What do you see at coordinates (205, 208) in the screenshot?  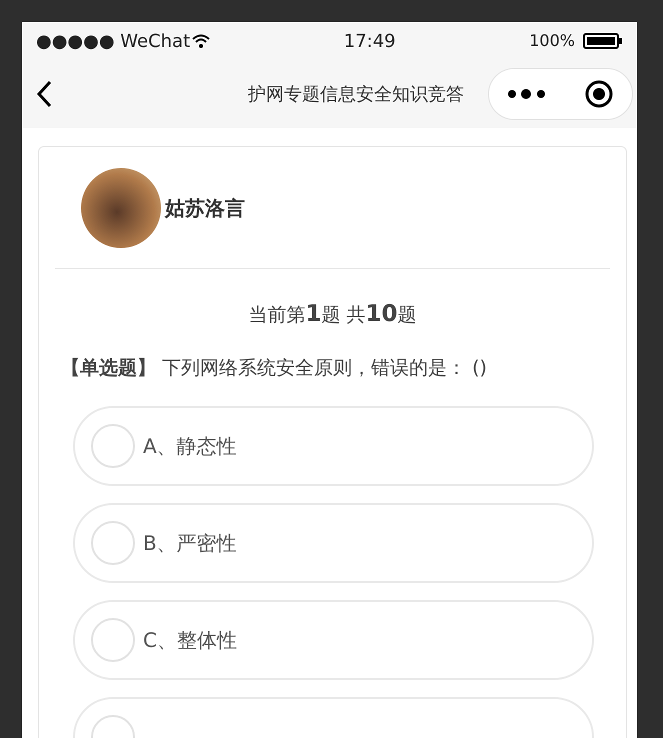 I see `user-name: 姑苏洛言` at bounding box center [205, 208].